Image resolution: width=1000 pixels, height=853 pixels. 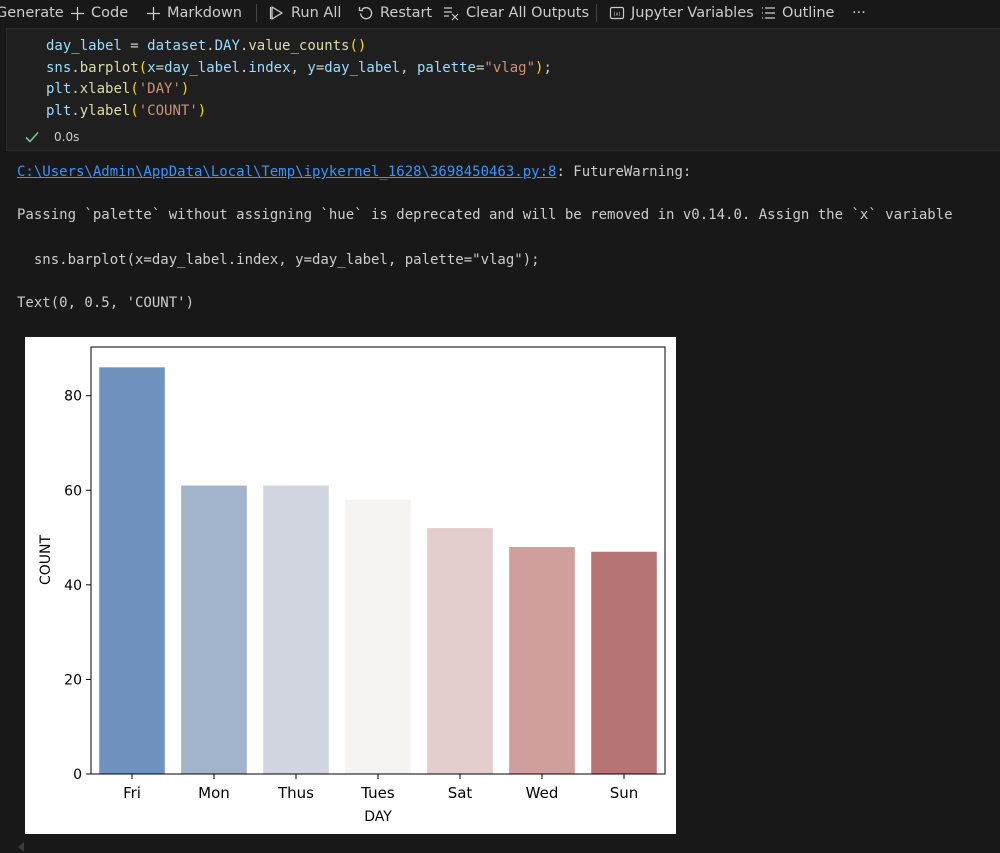 What do you see at coordinates (377, 793) in the screenshot?
I see `x-tick-label: Tues` at bounding box center [377, 793].